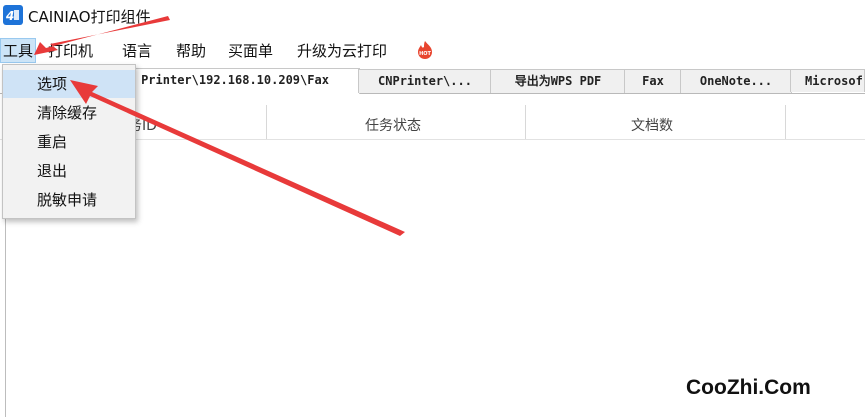 The image size is (865, 417). Describe the element at coordinates (393, 125) in the screenshot. I see `column-header-job-status: 任务状态` at that location.